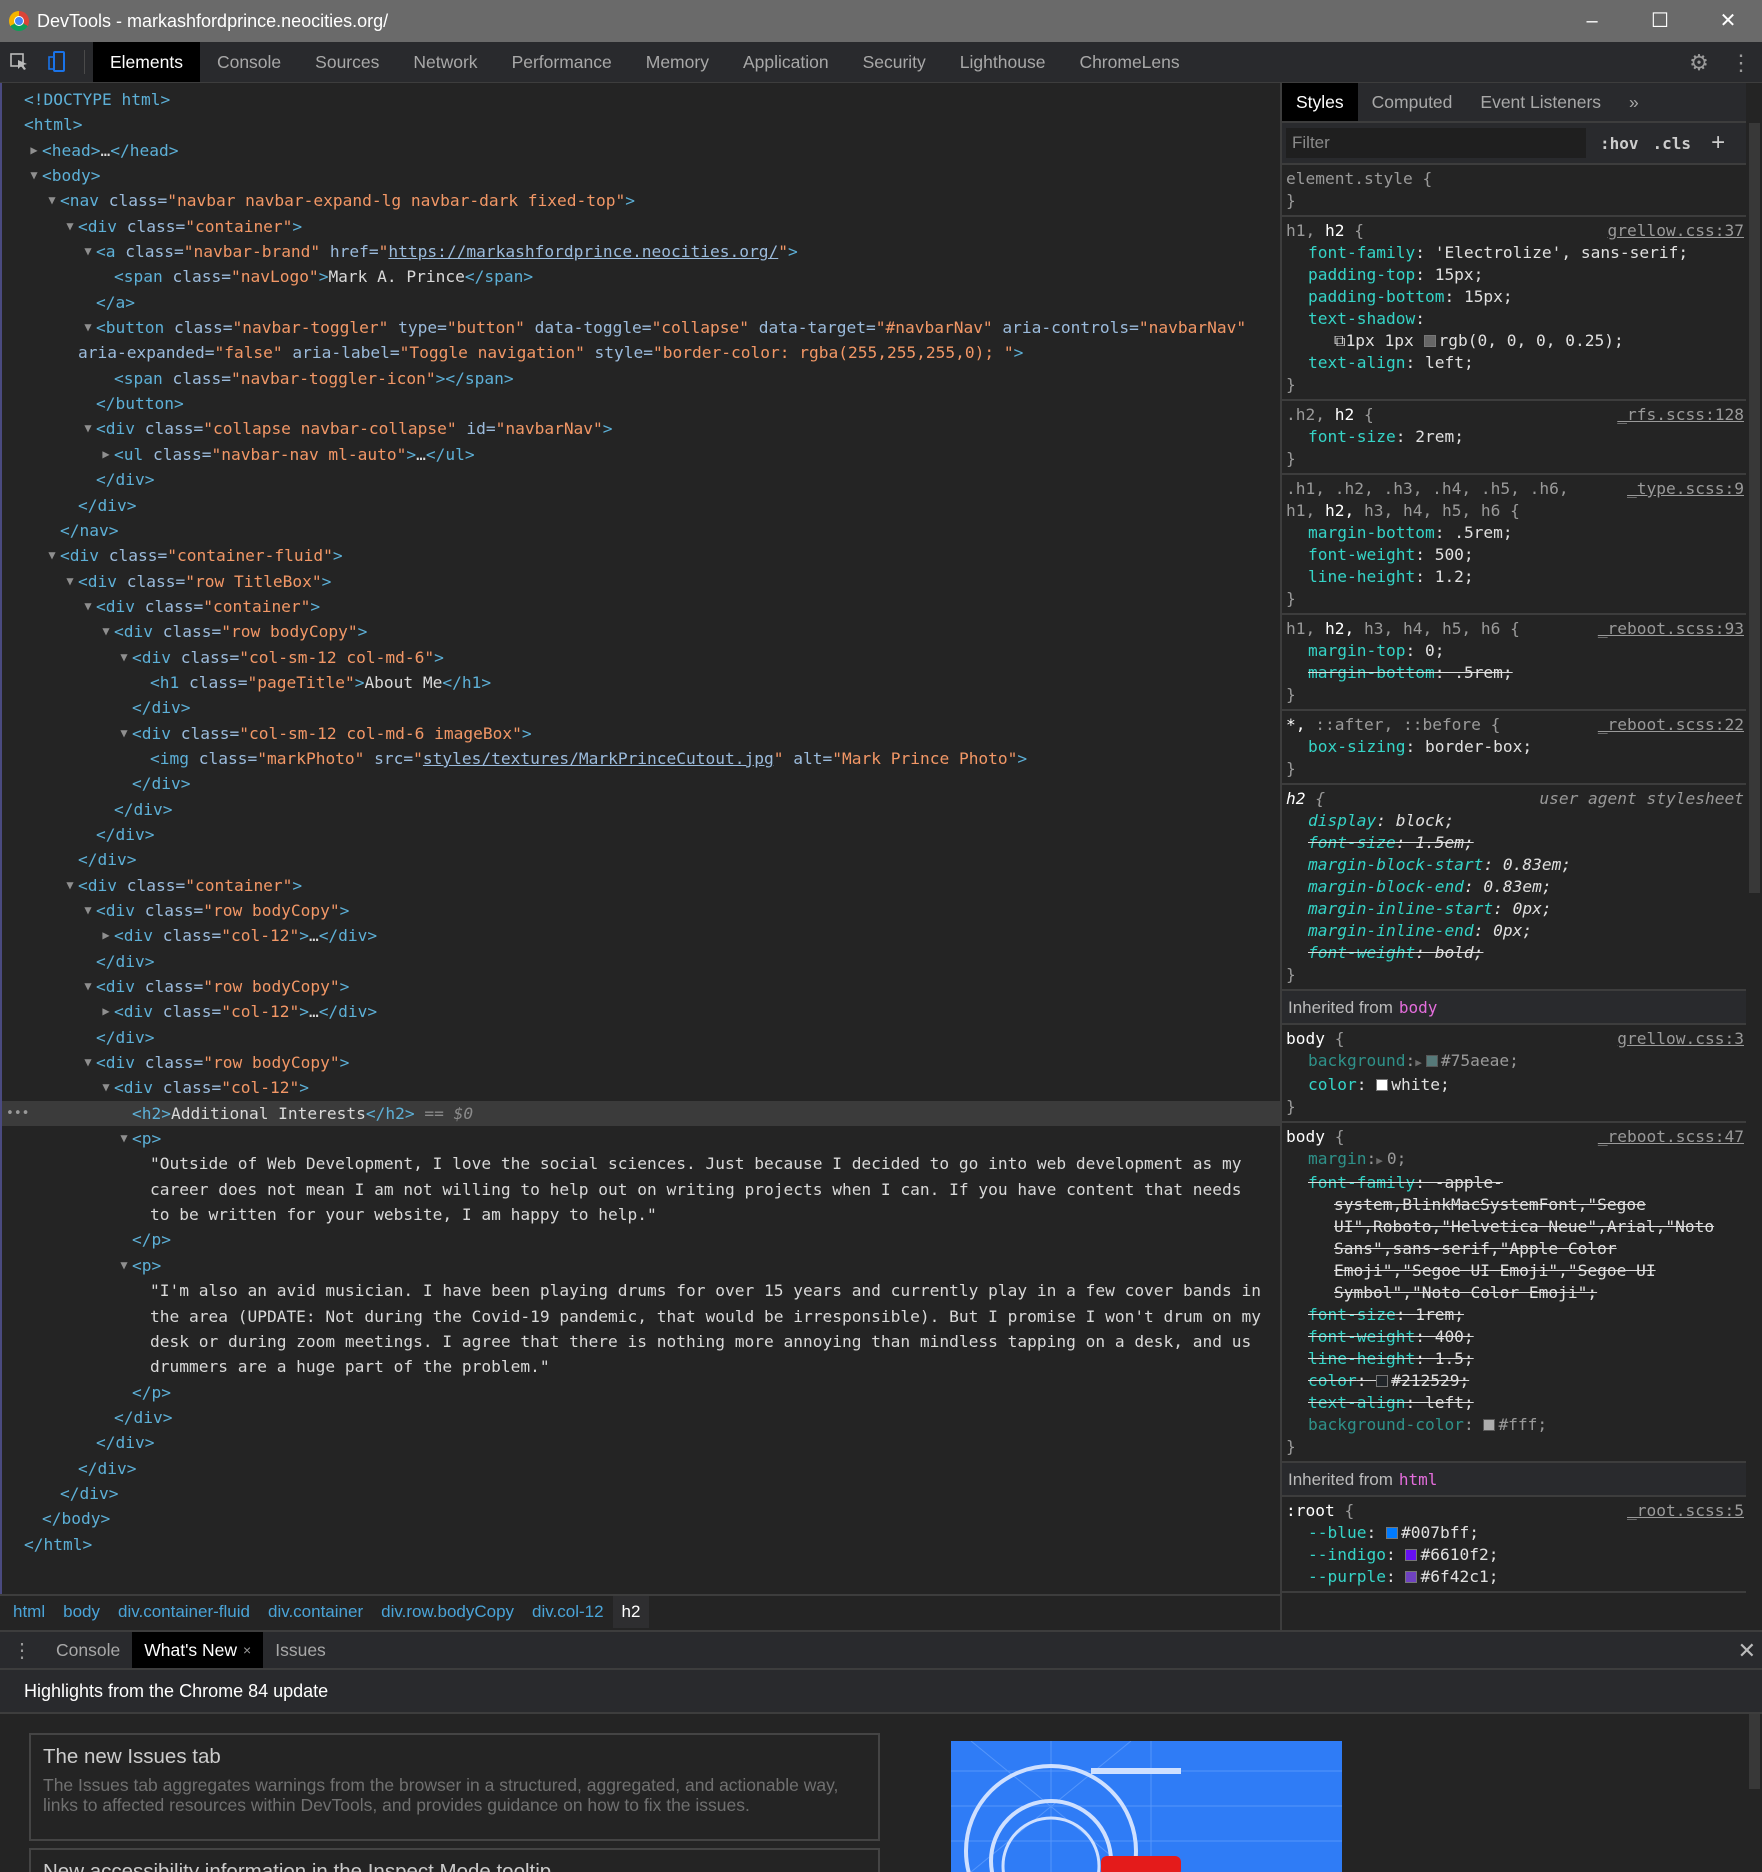  Describe the element at coordinates (1515, 887) in the screenshot. I see `style-declaration: margin-block-end: 0.83em;` at that location.